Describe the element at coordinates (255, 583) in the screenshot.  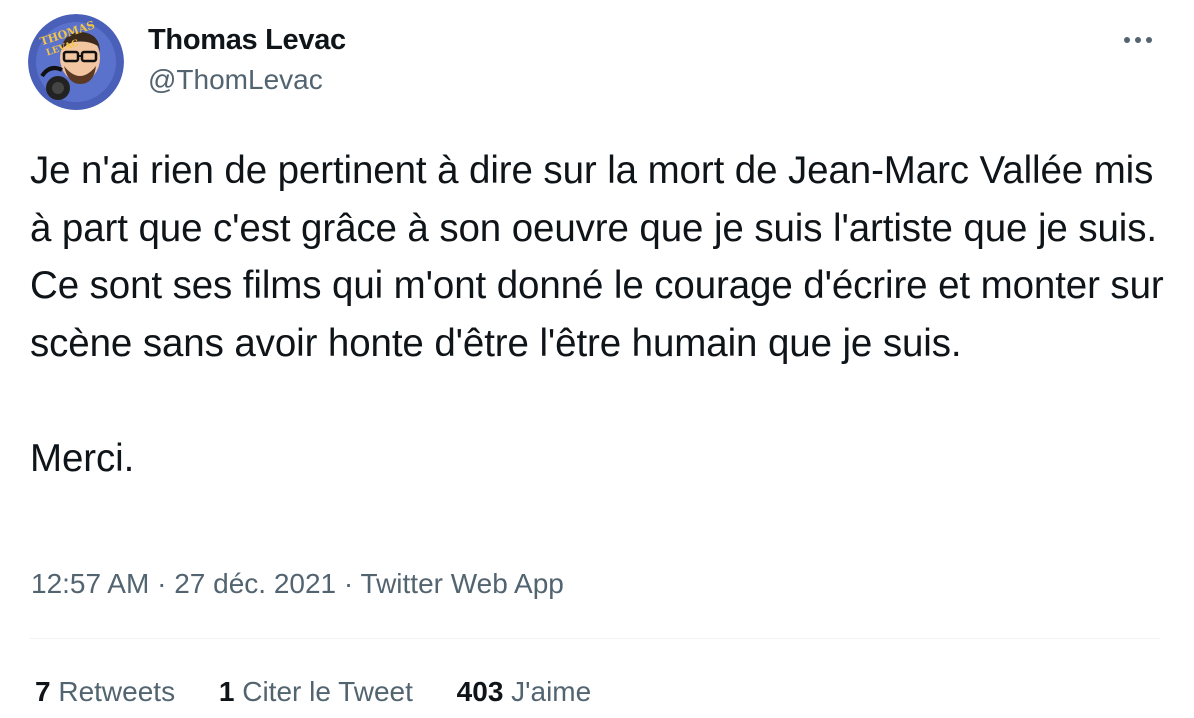
I see `tweet-date-link: 27 déc. 2021` at that location.